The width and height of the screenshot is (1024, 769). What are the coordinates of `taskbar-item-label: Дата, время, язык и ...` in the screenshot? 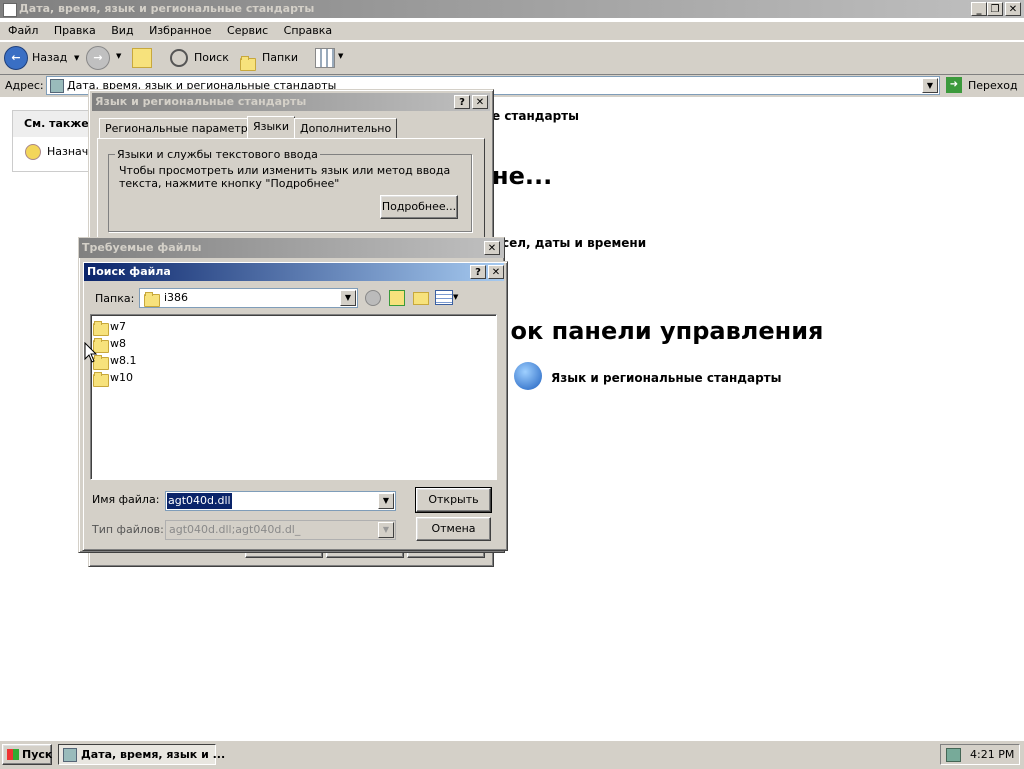 It's located at (153, 754).